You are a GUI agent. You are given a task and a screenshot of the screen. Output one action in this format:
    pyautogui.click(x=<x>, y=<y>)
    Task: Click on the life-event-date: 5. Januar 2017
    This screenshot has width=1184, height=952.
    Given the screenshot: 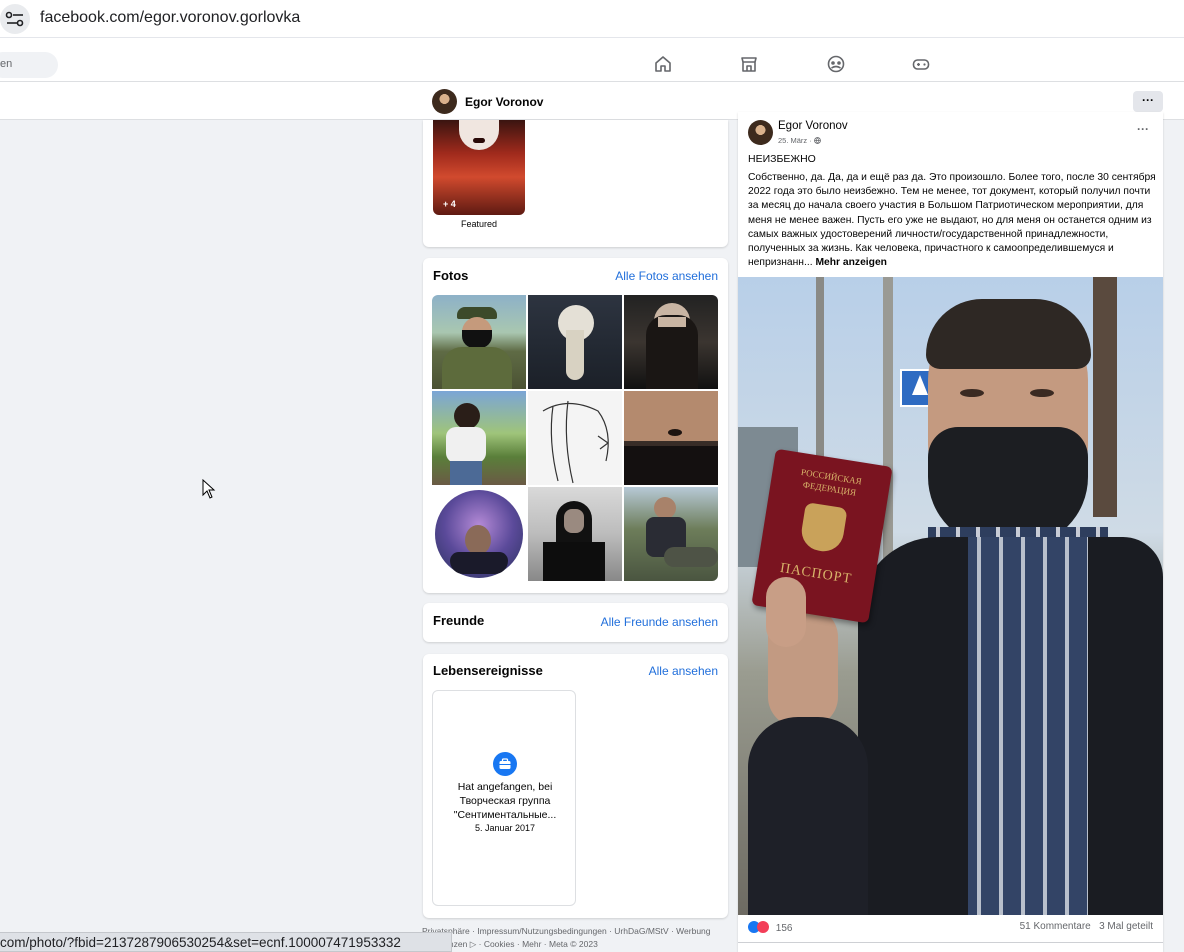 What is the action you would take?
    pyautogui.click(x=505, y=828)
    